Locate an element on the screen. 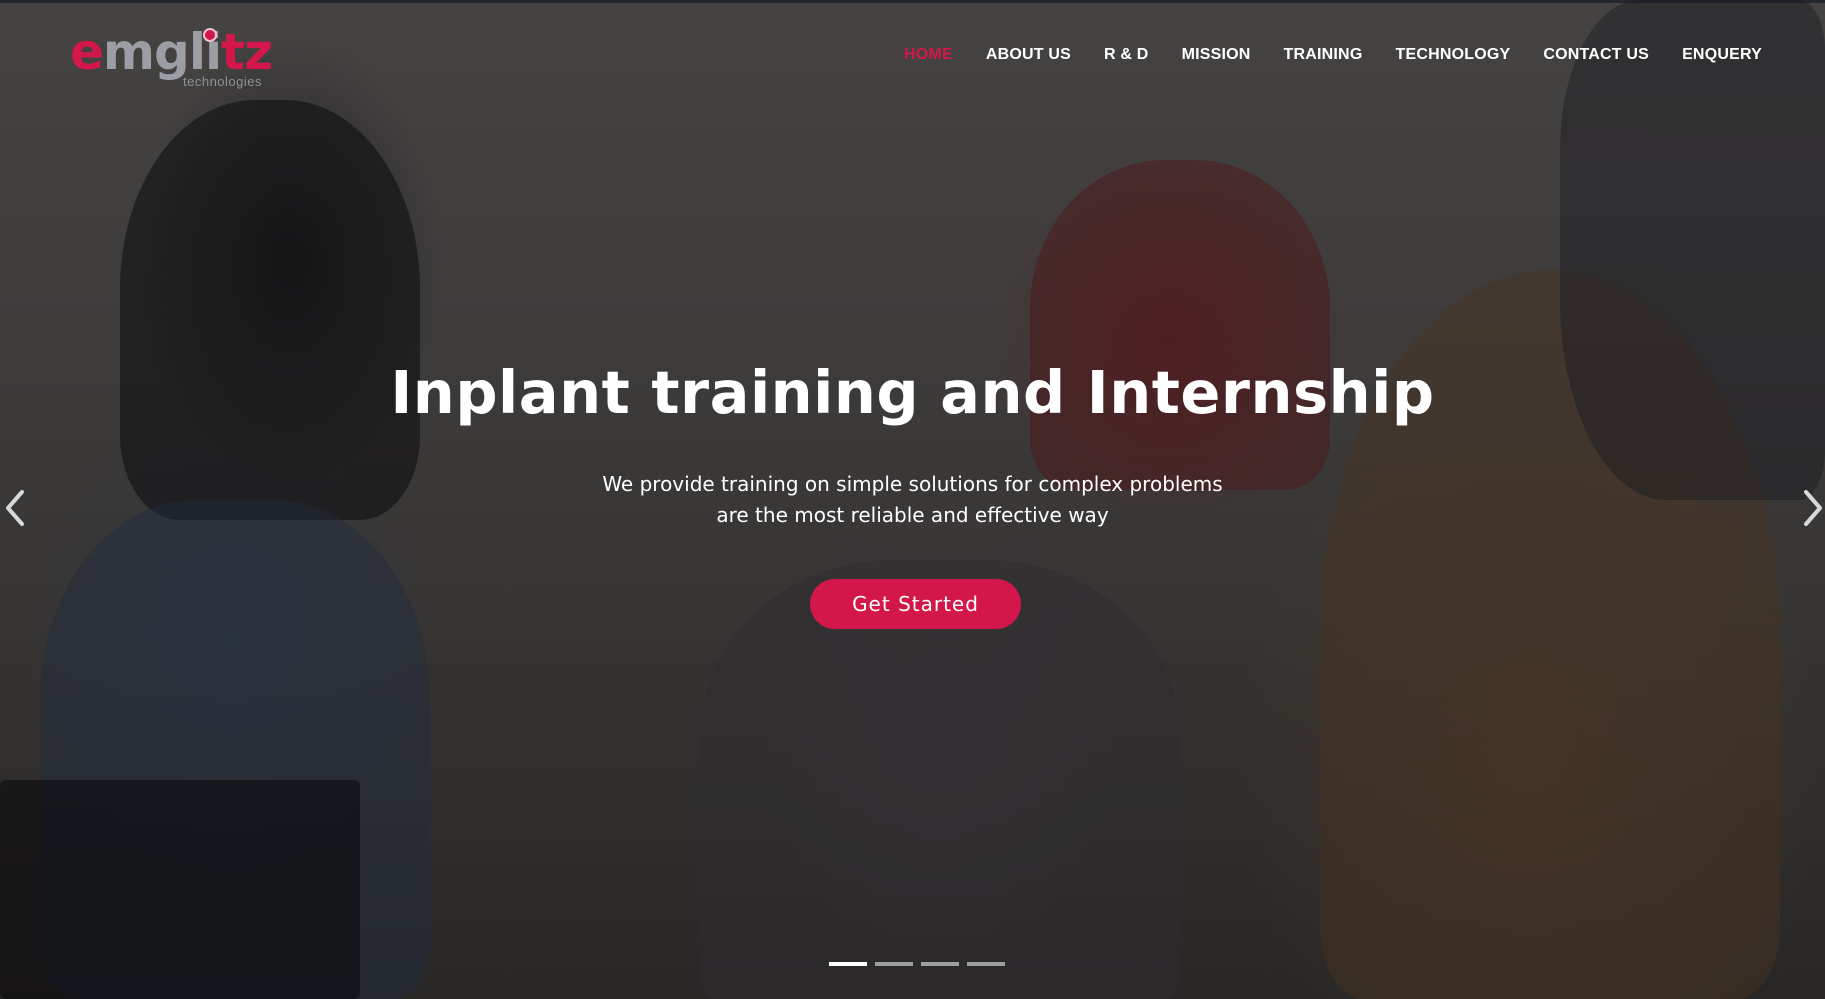  get-started-button: Get Started is located at coordinates (915, 604).